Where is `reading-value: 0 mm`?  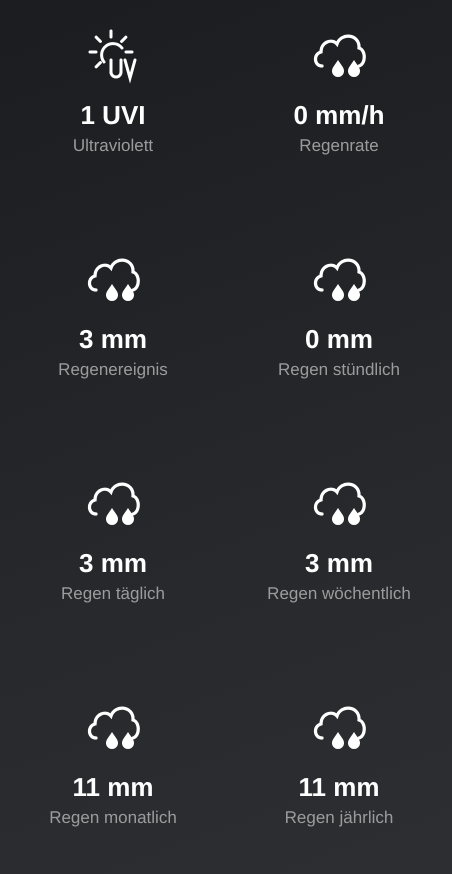
reading-value: 0 mm is located at coordinates (339, 339).